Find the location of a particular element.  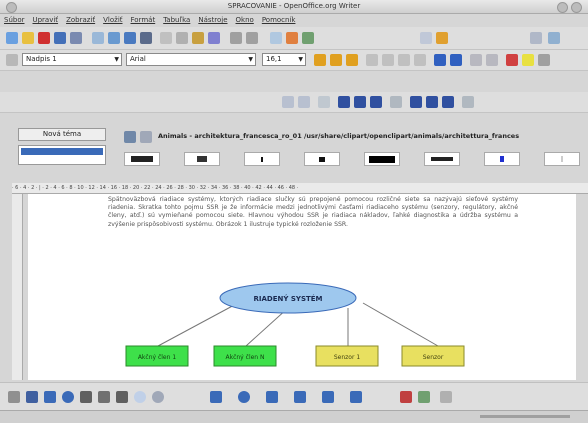

vertical-ruler is located at coordinates (17, 287).